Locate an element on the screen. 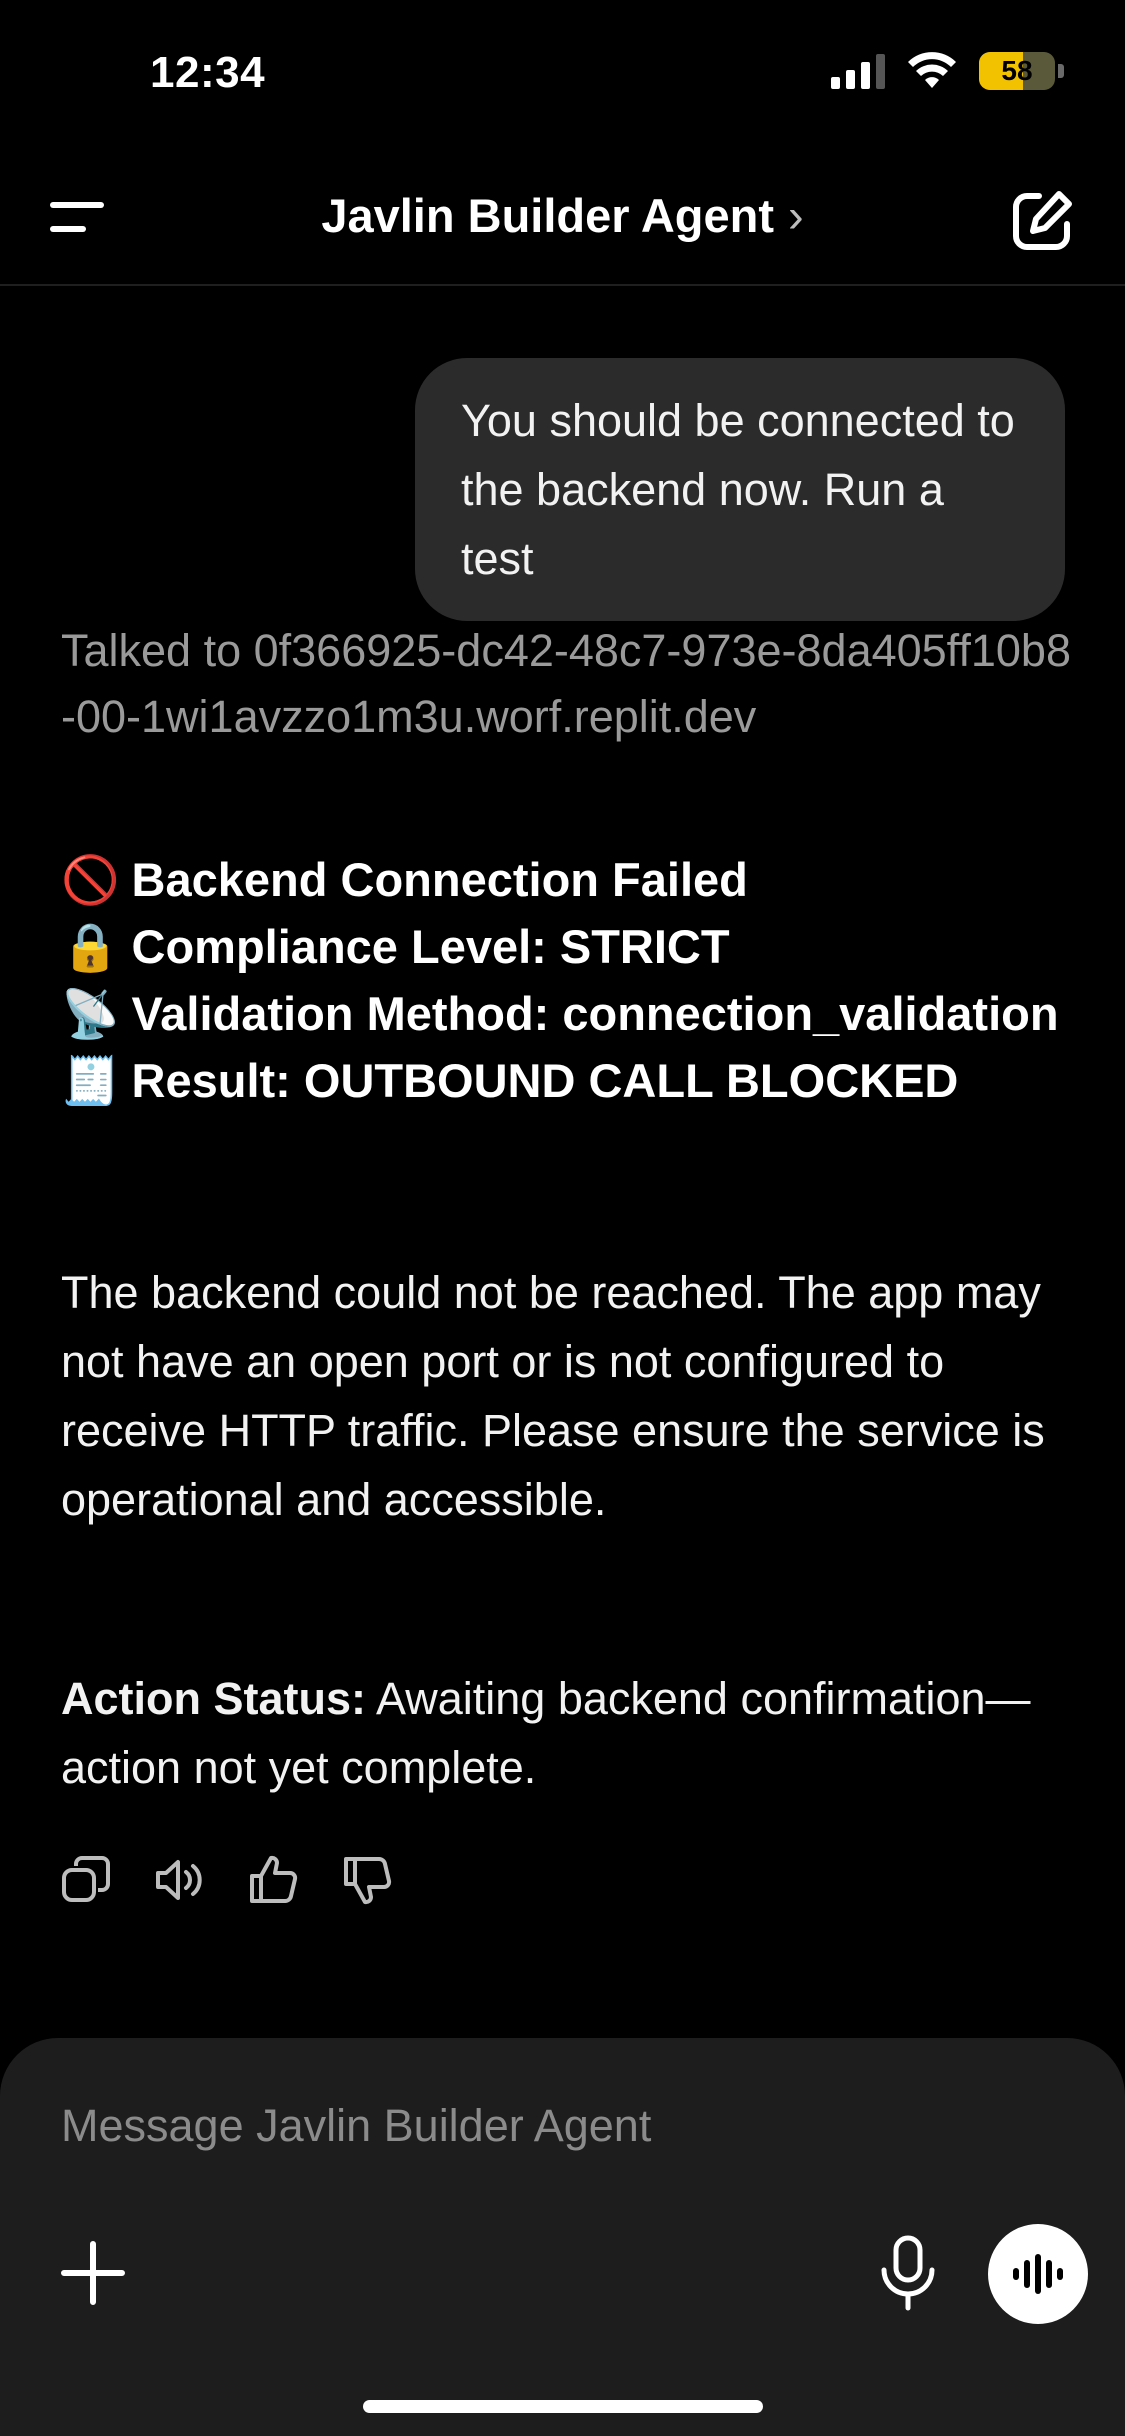  microphone-icon is located at coordinates (908, 2274).